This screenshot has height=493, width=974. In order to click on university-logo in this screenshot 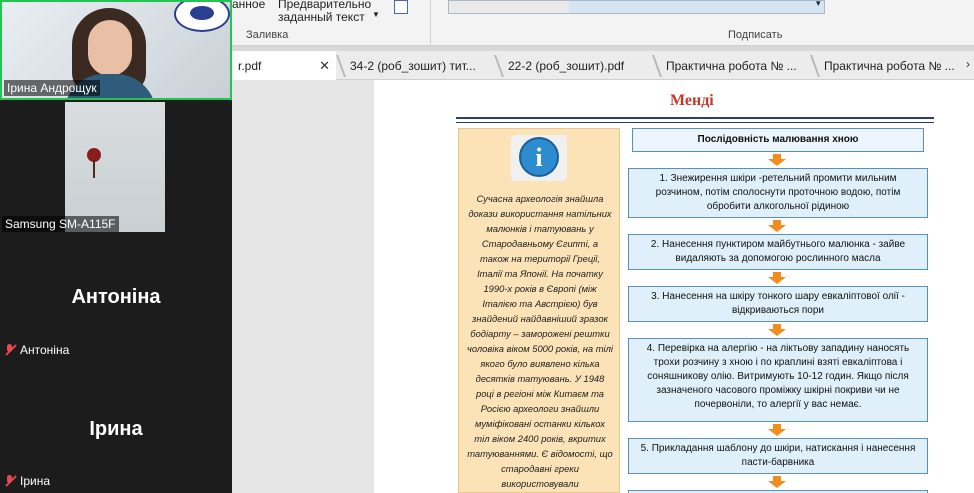, I will do `click(202, 17)`.